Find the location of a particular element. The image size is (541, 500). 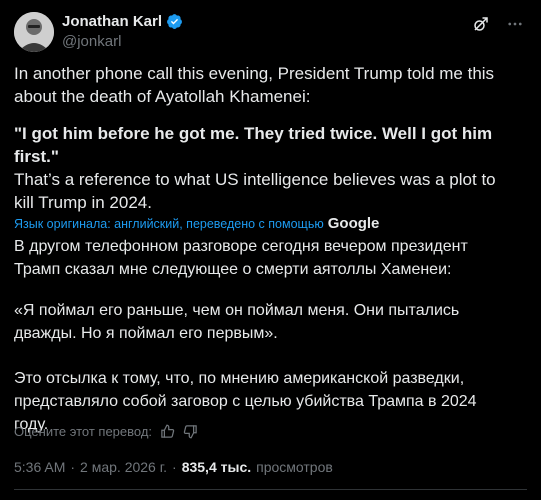

views-label: просмотров is located at coordinates (294, 467).